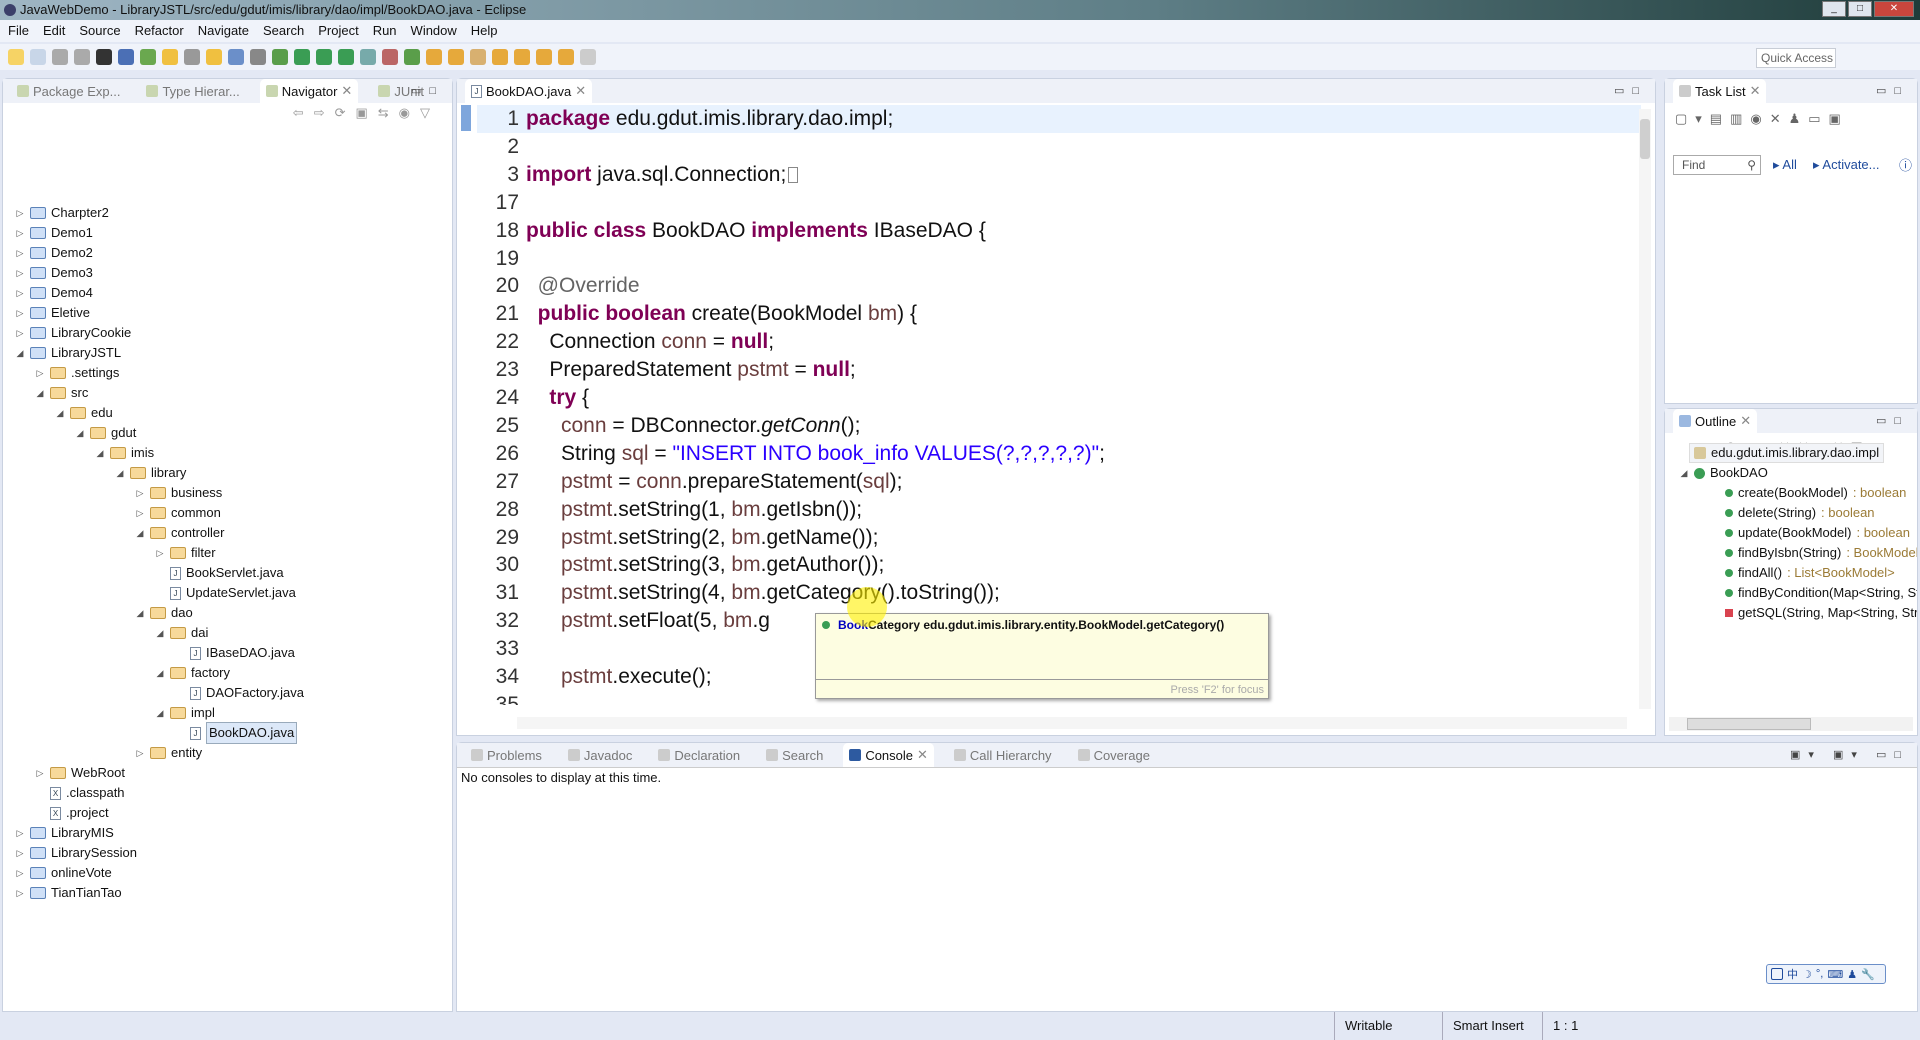 This screenshot has width=1920, height=1040. Describe the element at coordinates (182, 633) in the screenshot. I see `tree-item: ◢ dai` at that location.